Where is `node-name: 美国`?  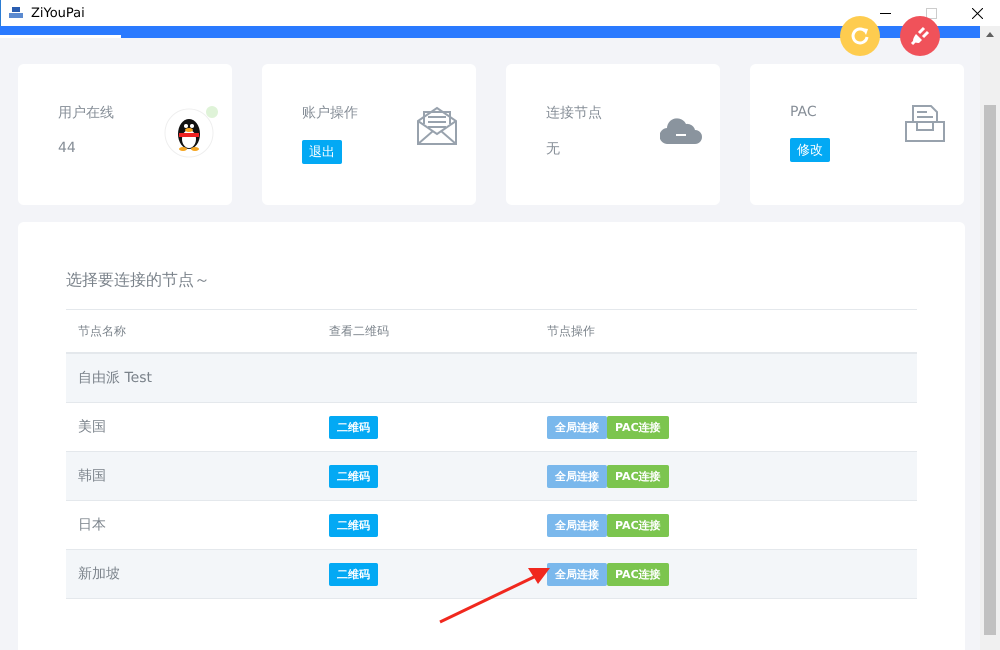
node-name: 美国 is located at coordinates (92, 427).